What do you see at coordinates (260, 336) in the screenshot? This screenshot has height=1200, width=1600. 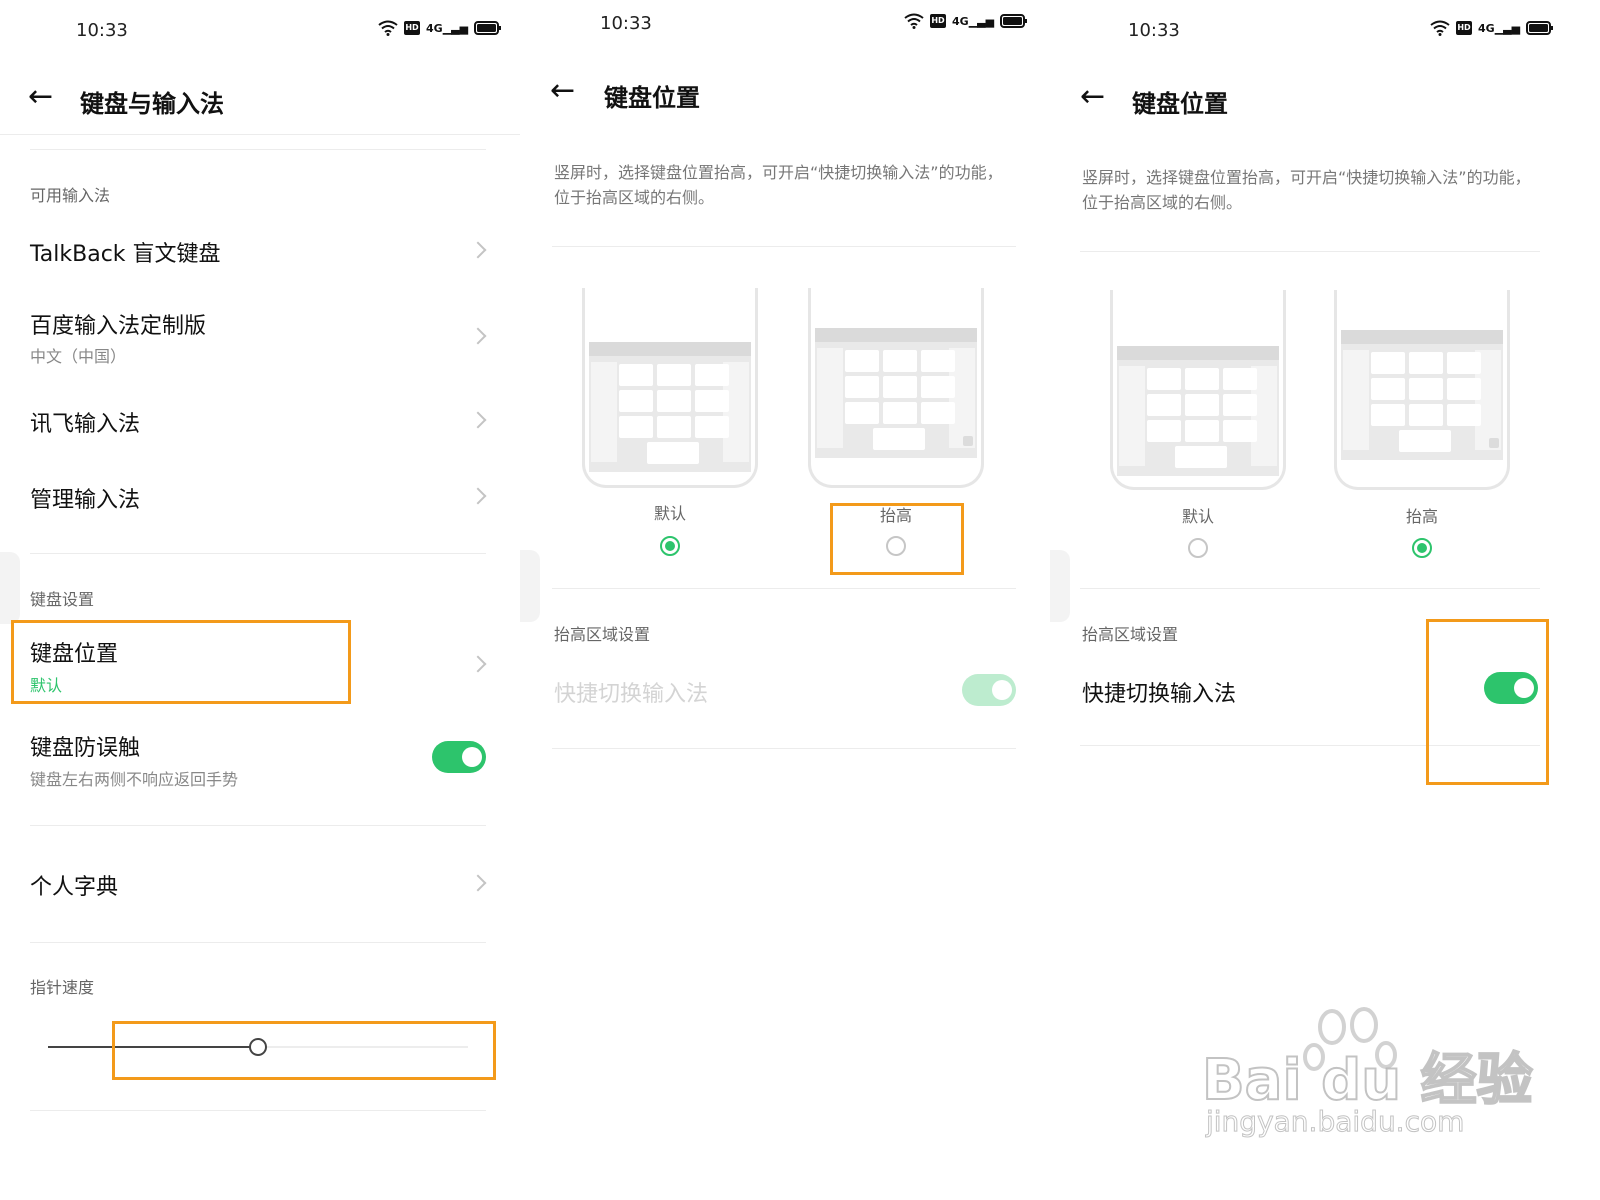 I see `list-item-baidu-ime: 百度输入法定制版 中文（中国）` at bounding box center [260, 336].